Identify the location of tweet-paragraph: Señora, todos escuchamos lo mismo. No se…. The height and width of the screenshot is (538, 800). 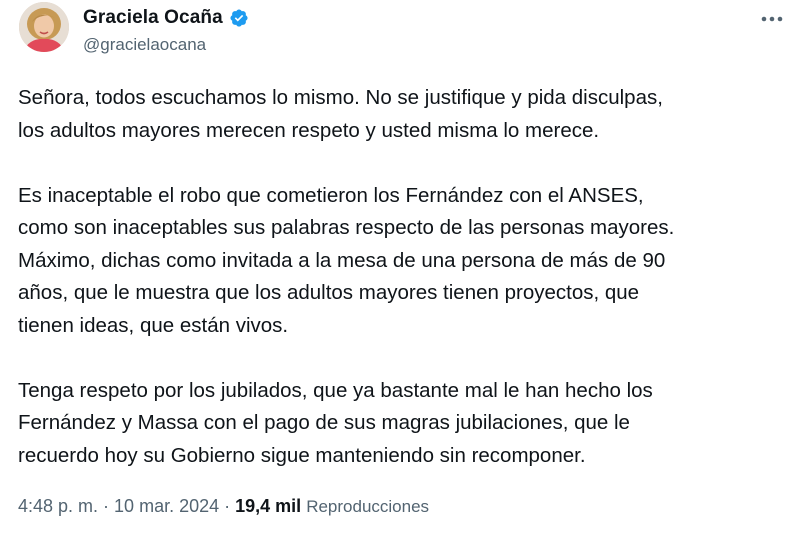
(403, 114).